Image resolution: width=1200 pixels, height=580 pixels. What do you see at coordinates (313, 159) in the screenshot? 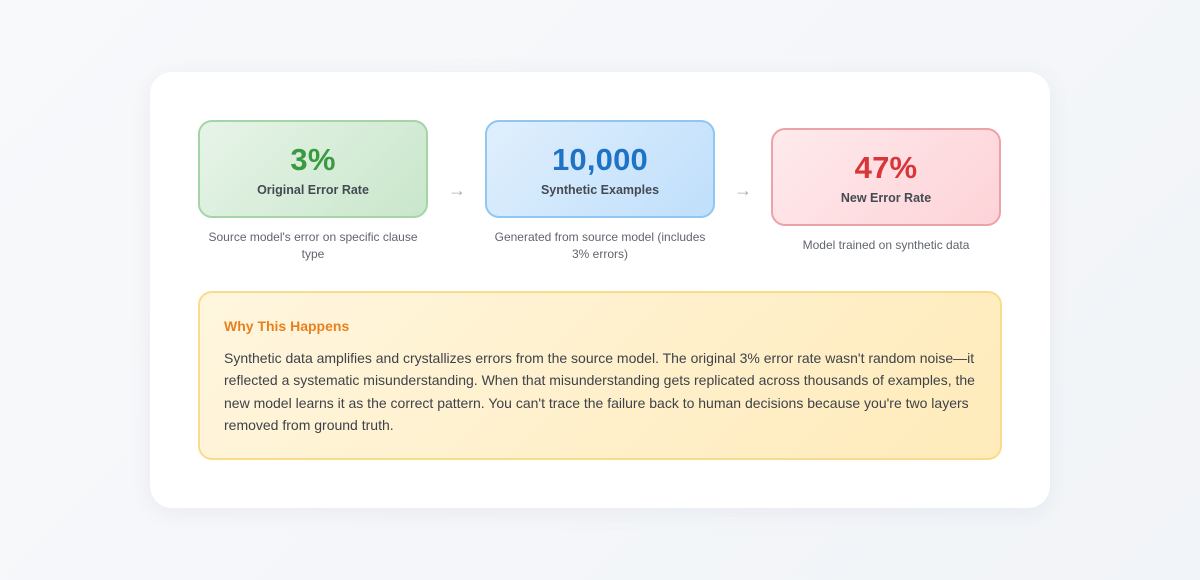
I see `original-error-rate-value: 3%` at bounding box center [313, 159].